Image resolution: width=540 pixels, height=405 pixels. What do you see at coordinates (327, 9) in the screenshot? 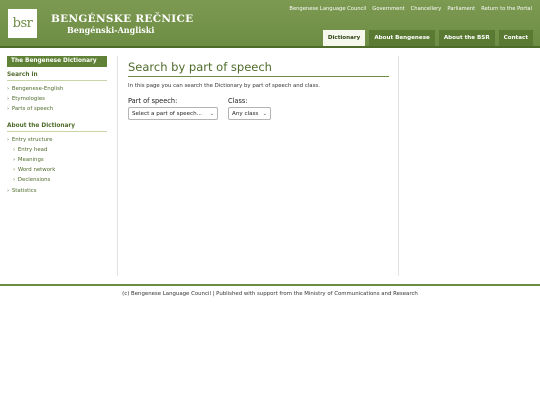
I see `top-link-language-council: Bengenese Language Council` at bounding box center [327, 9].